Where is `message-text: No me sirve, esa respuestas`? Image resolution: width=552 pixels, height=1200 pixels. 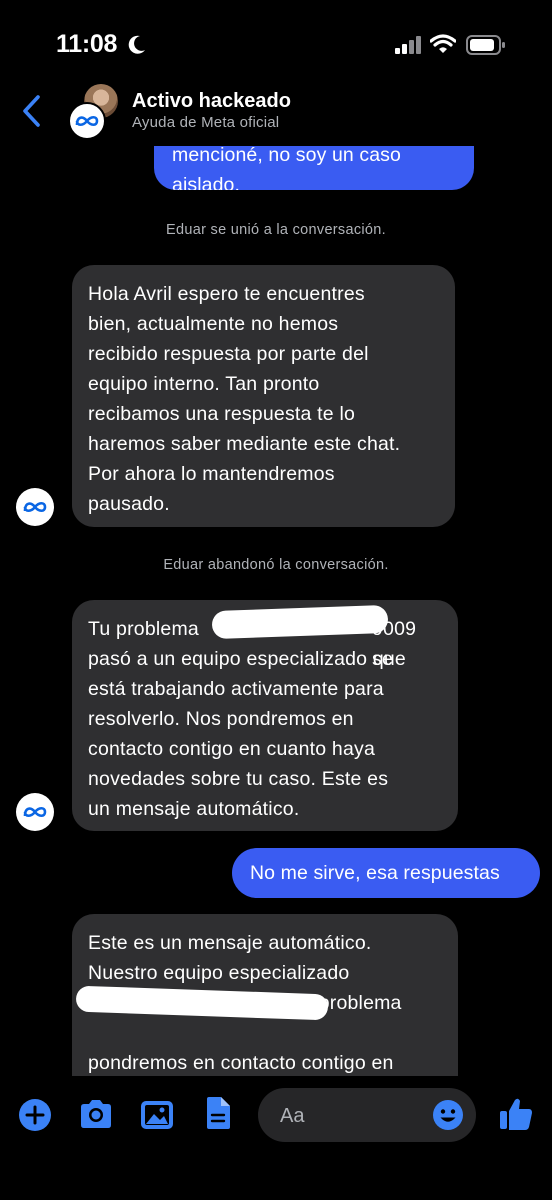
message-text: No me sirve, esa respuestas is located at coordinates (375, 873).